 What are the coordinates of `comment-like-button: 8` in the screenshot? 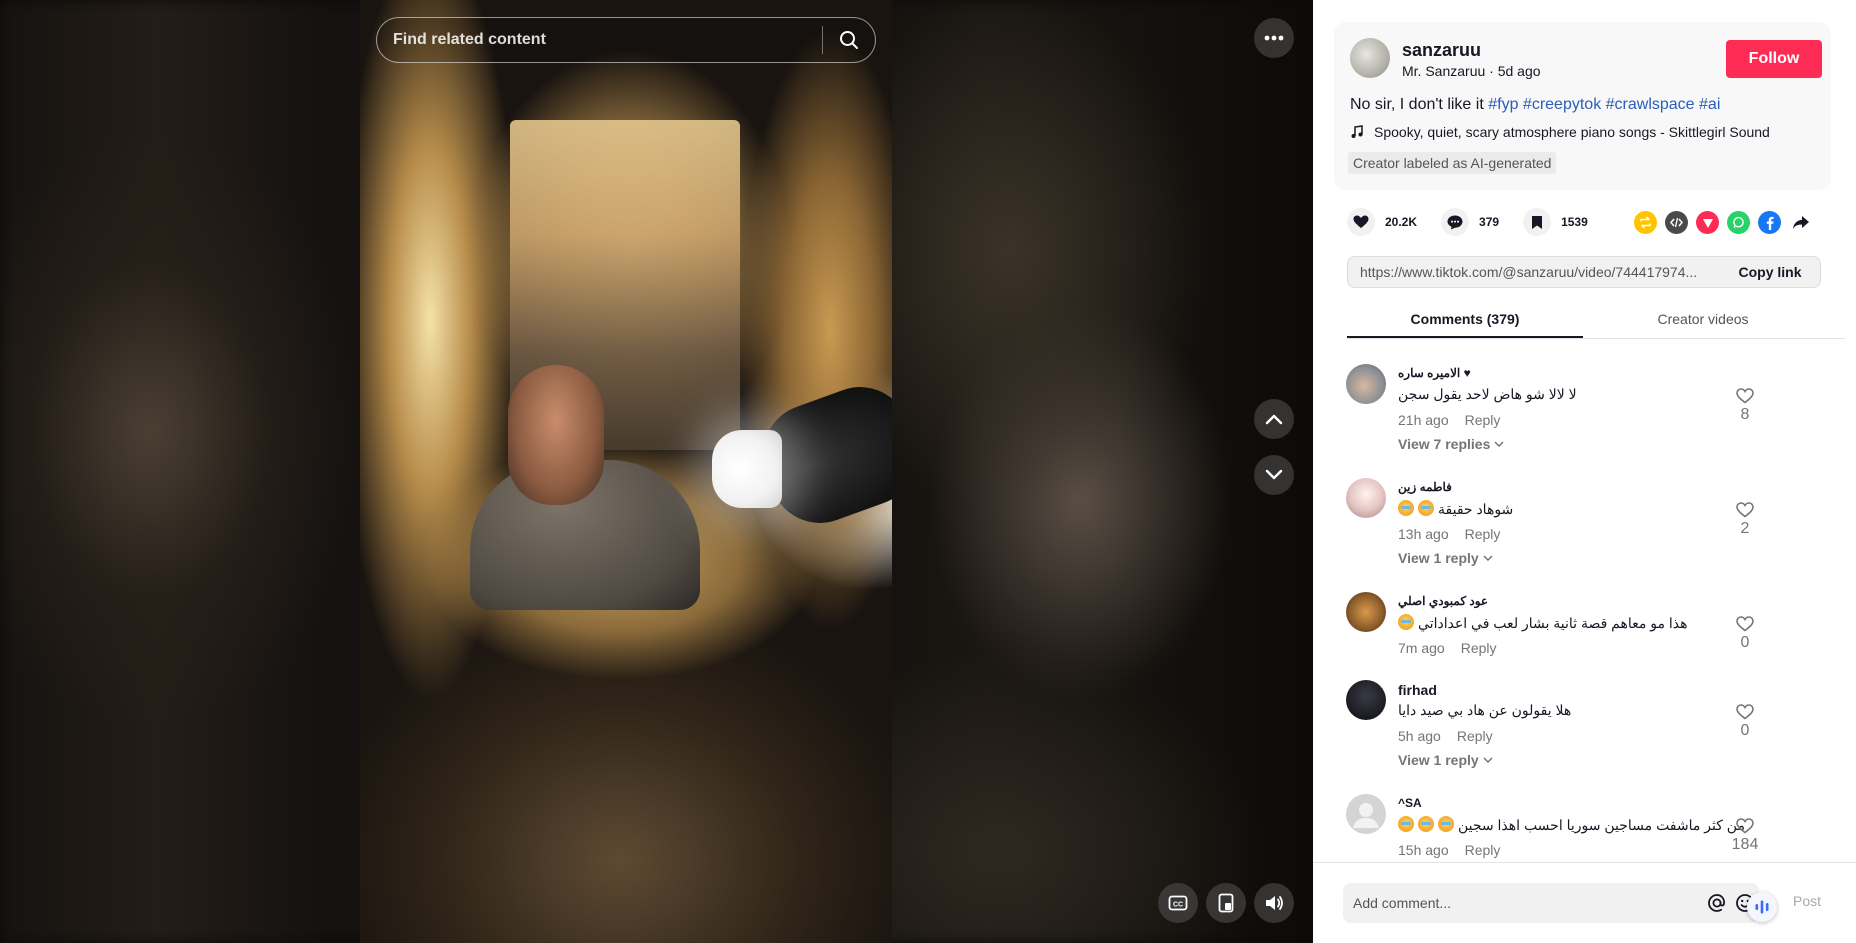 It's located at (1745, 406).